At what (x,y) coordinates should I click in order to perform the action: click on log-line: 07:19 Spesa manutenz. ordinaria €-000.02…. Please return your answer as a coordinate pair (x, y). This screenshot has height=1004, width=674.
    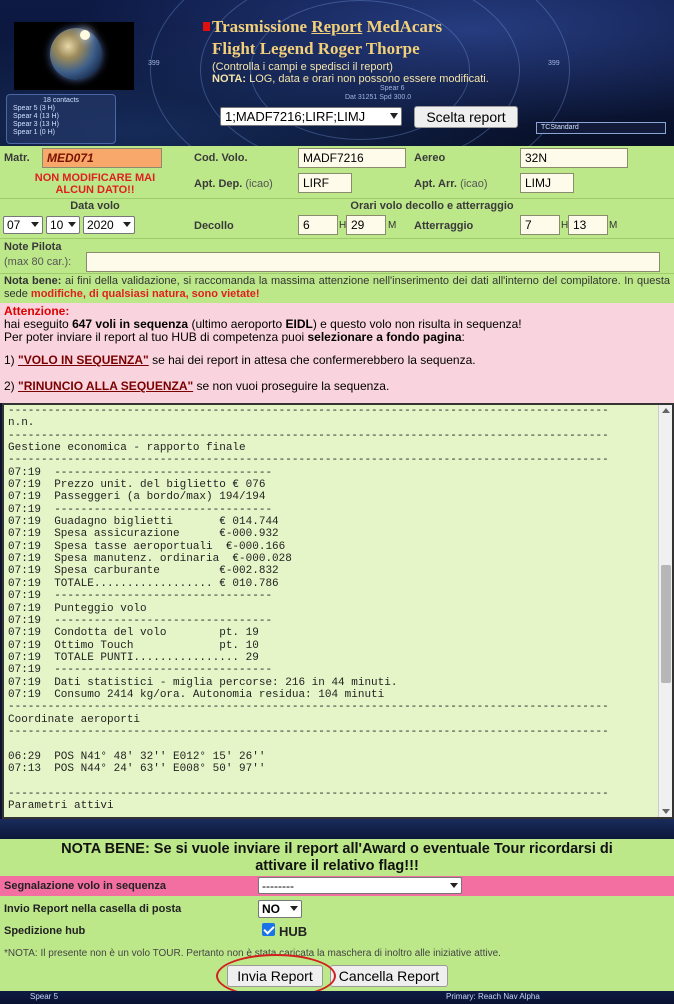
    Looking at the image, I should click on (150, 559).